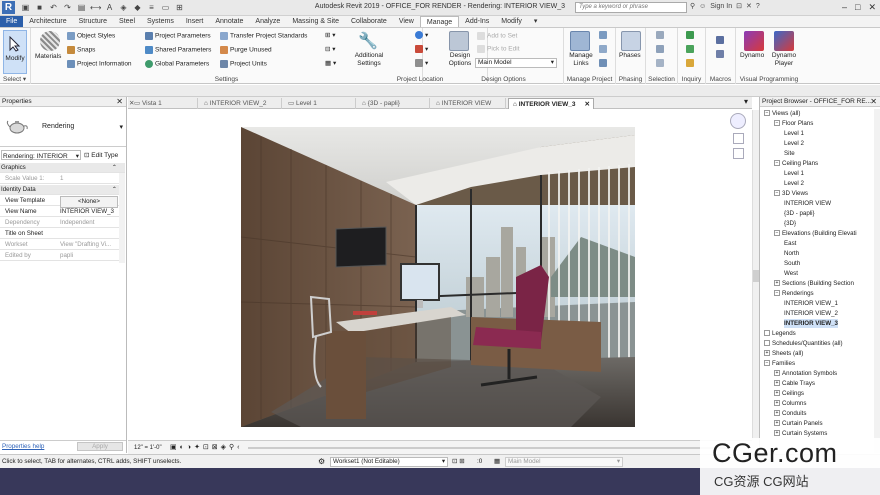 The width and height of the screenshot is (880, 495). What do you see at coordinates (844, 7) in the screenshot?
I see `minimize-icon: –` at bounding box center [844, 7].